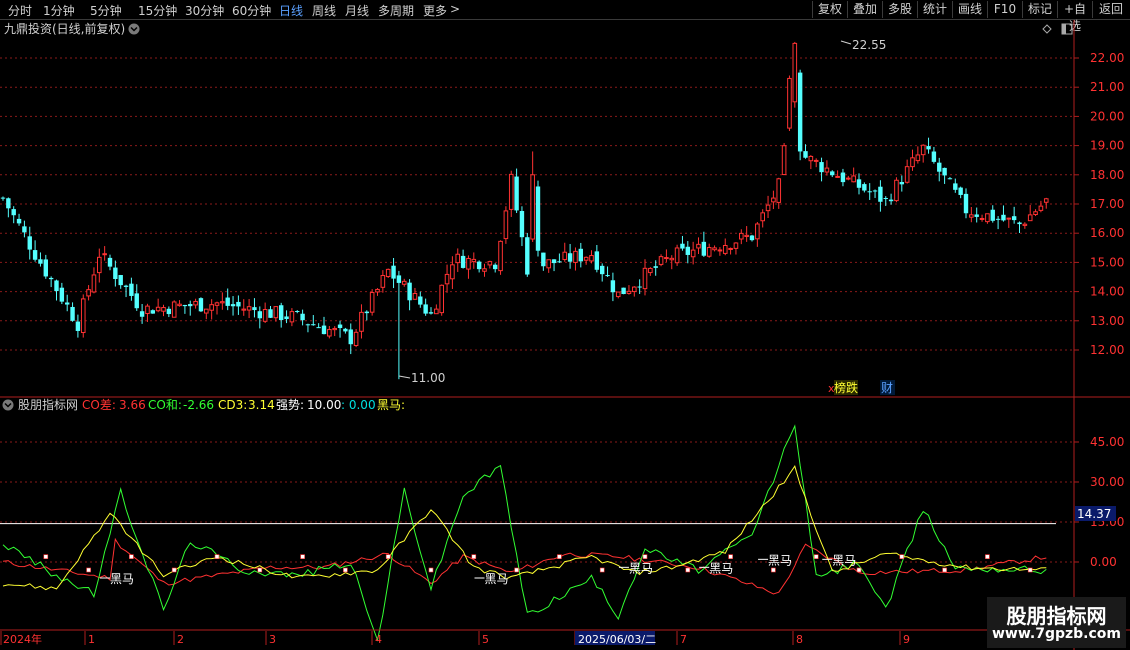 The height and width of the screenshot is (650, 1130). I want to click on period-5min: 5分钟, so click(106, 10).